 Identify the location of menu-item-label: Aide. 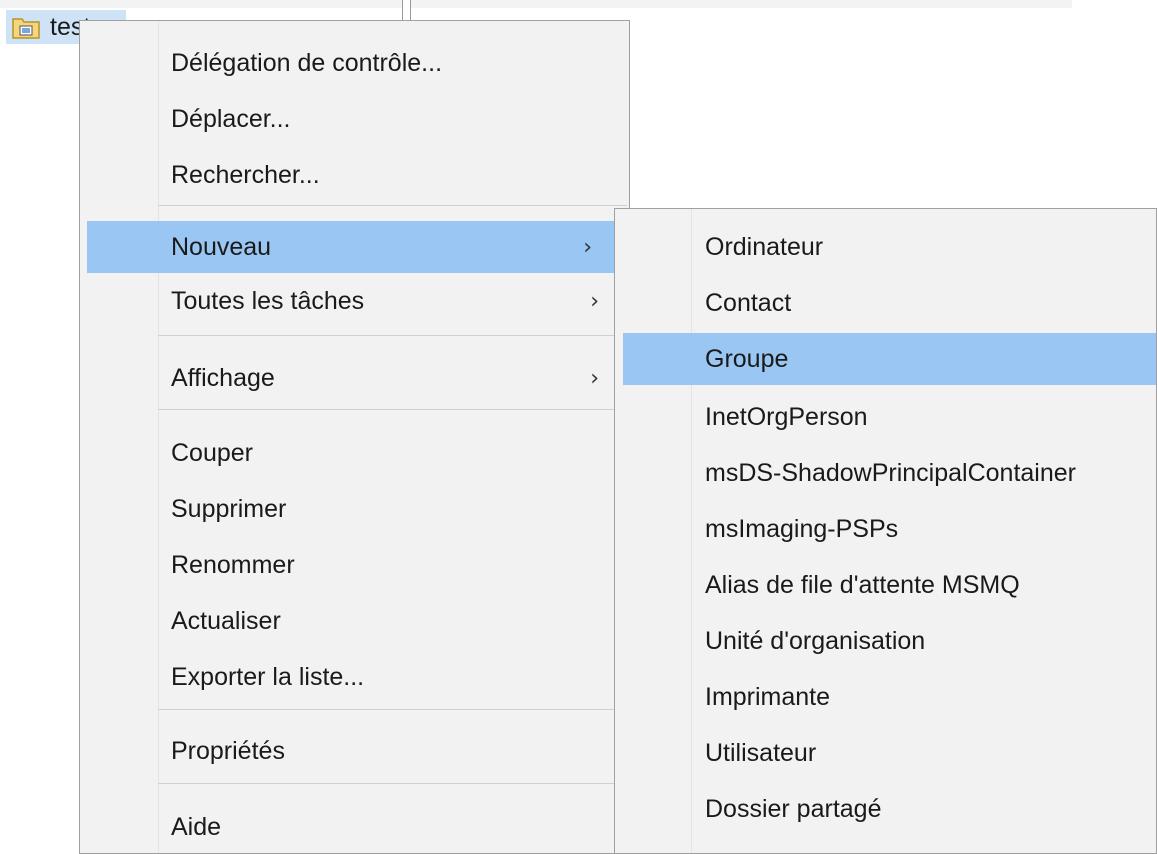
(196, 826).